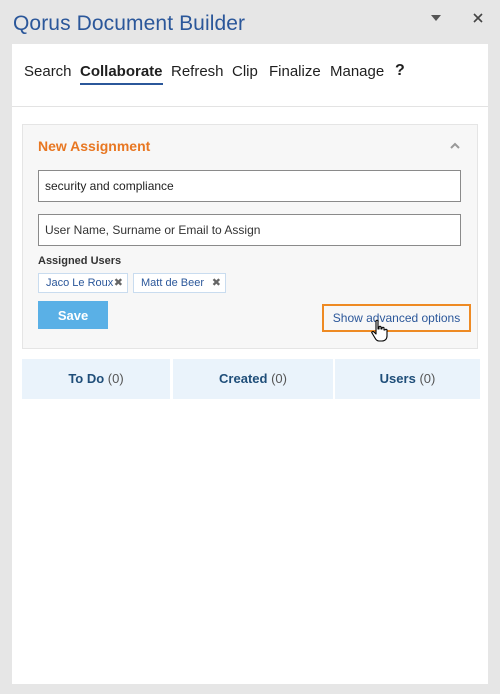 This screenshot has width=500, height=694. I want to click on created-tab: Created (0), so click(253, 379).